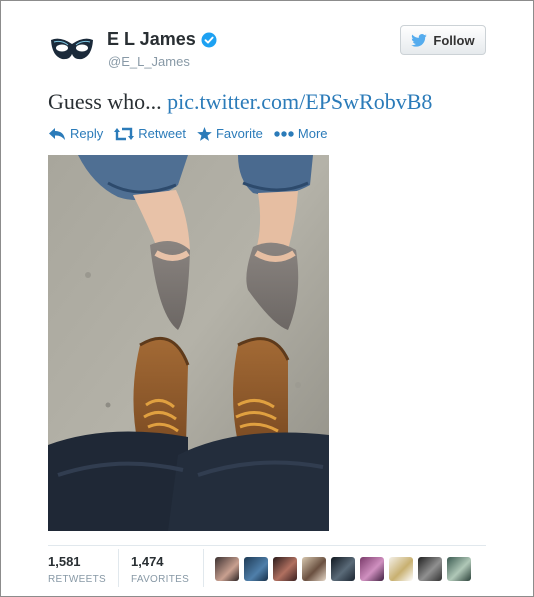 This screenshot has height=597, width=534. I want to click on user-name-text: E L James, so click(151, 39).